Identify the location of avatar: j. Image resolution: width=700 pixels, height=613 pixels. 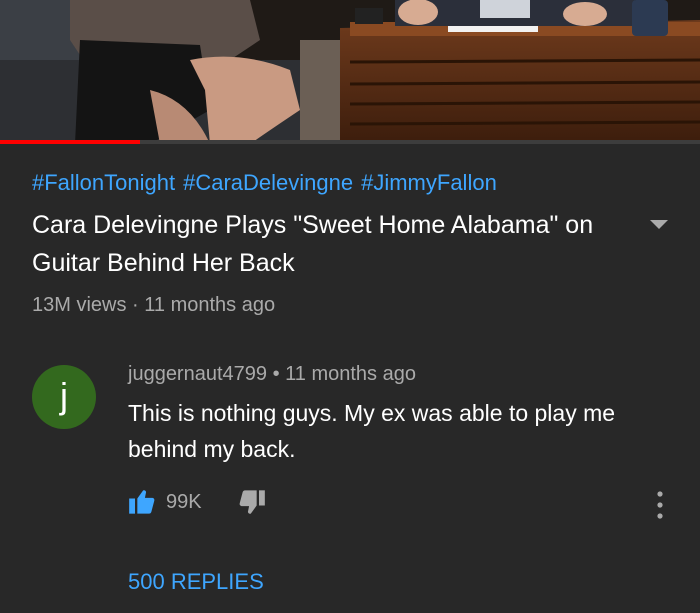
(64, 397).